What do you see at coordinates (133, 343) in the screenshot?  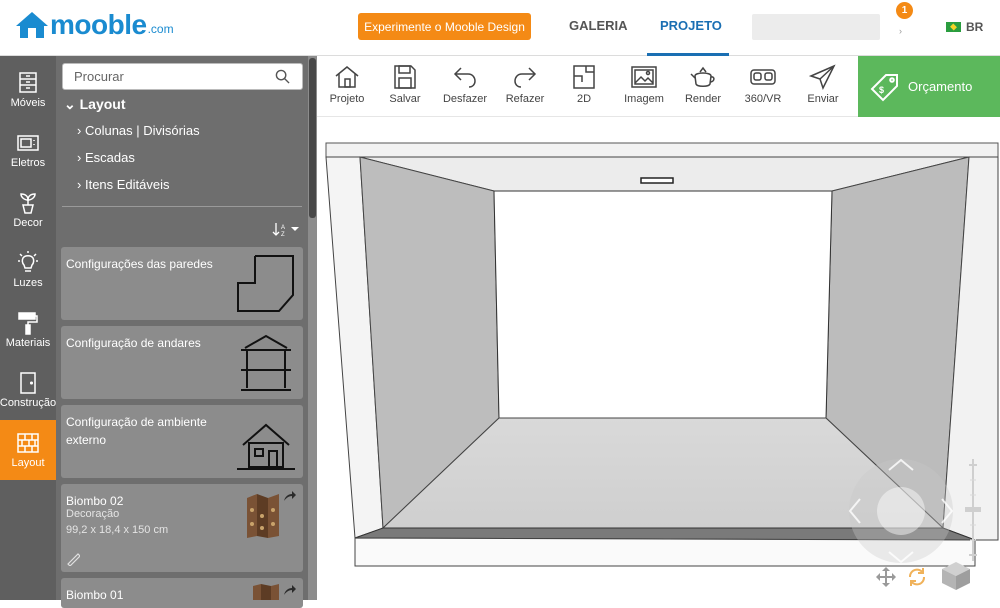 I see `card-title: Configuração de andares` at bounding box center [133, 343].